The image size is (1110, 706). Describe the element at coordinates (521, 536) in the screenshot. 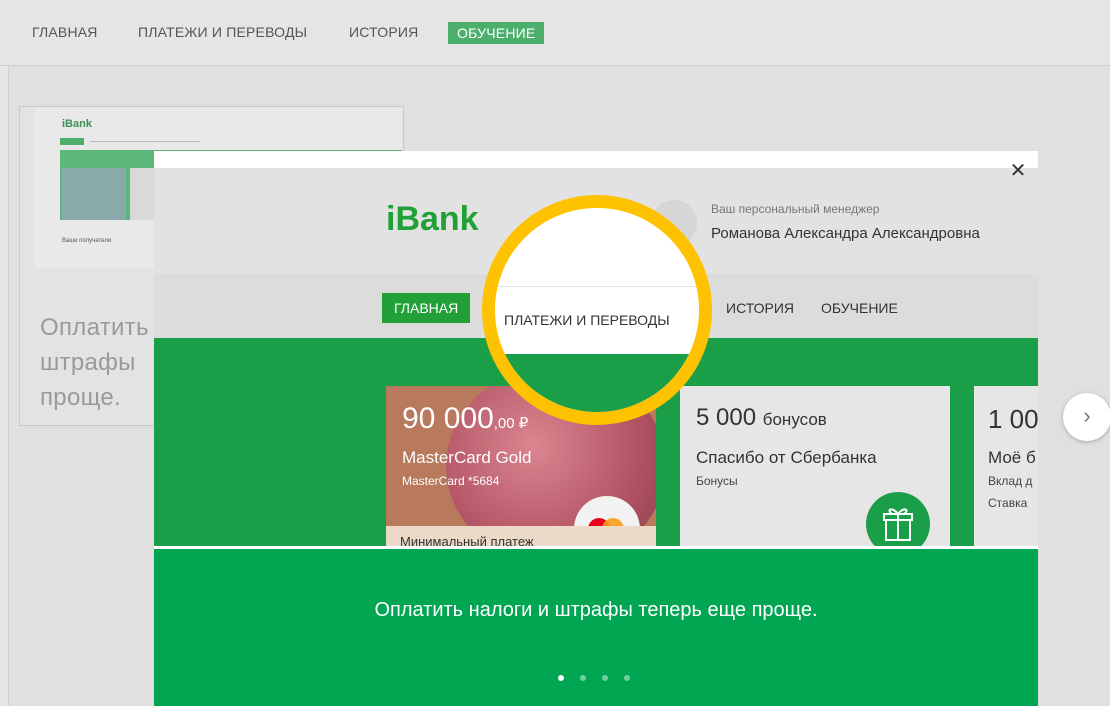

I see `min-payment: Минимальный платеж` at that location.